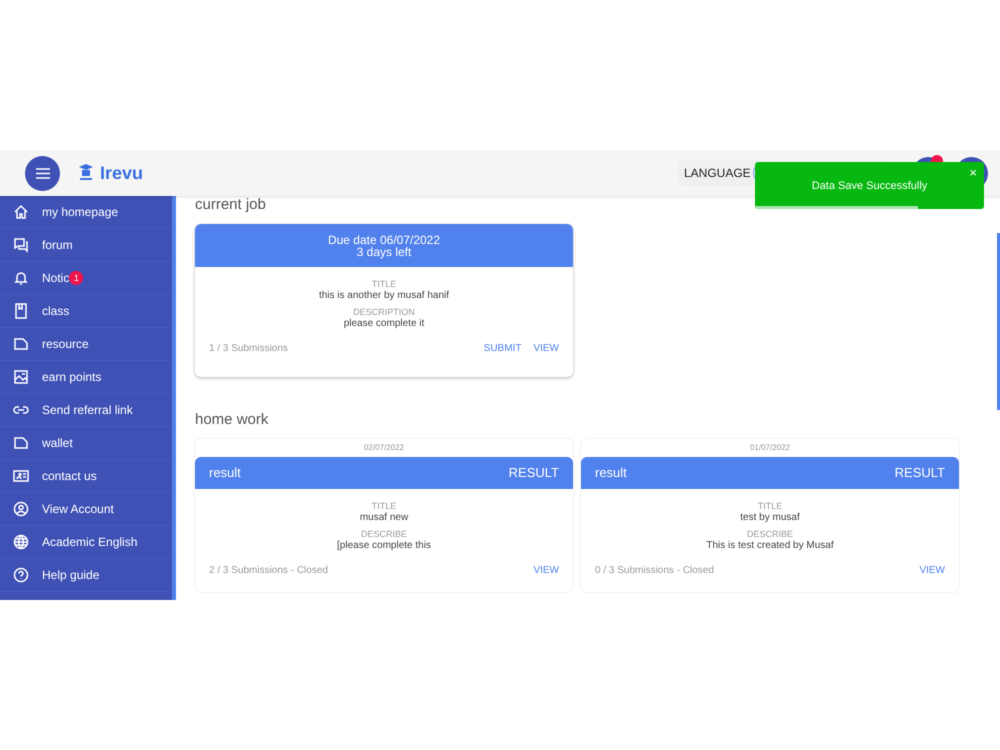 The image size is (1000, 750). Describe the element at coordinates (232, 420) in the screenshot. I see `section-heading: home work` at that location.